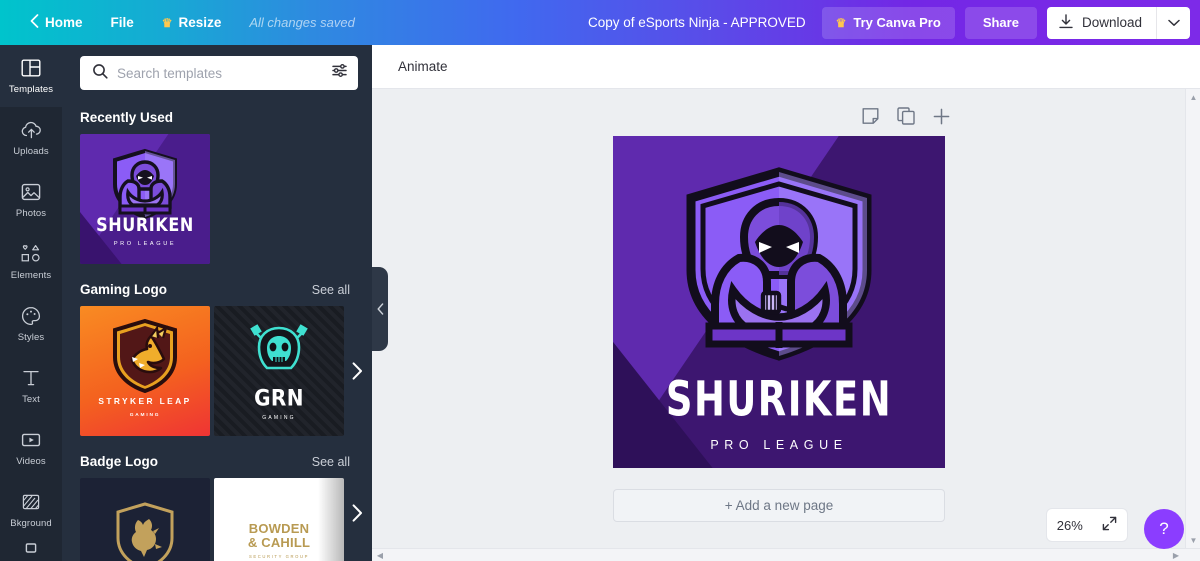 This screenshot has height=561, width=1200. What do you see at coordinates (145, 244) in the screenshot?
I see `thumbnail-subtitle: PRO LEAGUE` at bounding box center [145, 244].